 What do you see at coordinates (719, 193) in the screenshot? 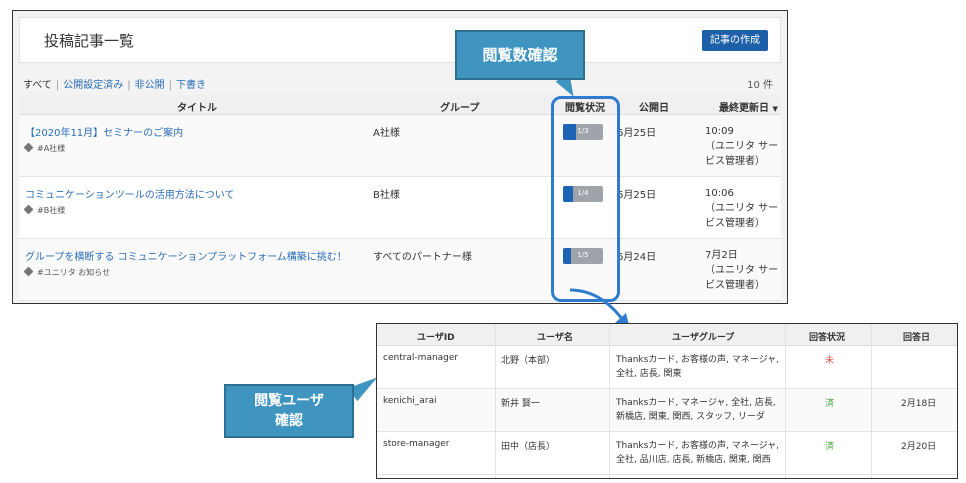
I see `updated-time: 10:06` at bounding box center [719, 193].